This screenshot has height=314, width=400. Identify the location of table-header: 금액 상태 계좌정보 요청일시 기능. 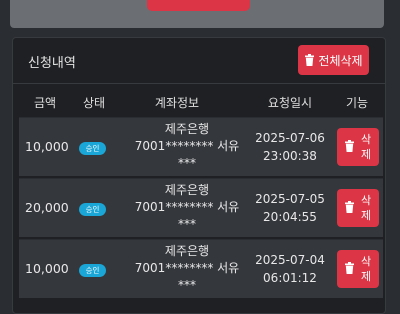
(200, 101).